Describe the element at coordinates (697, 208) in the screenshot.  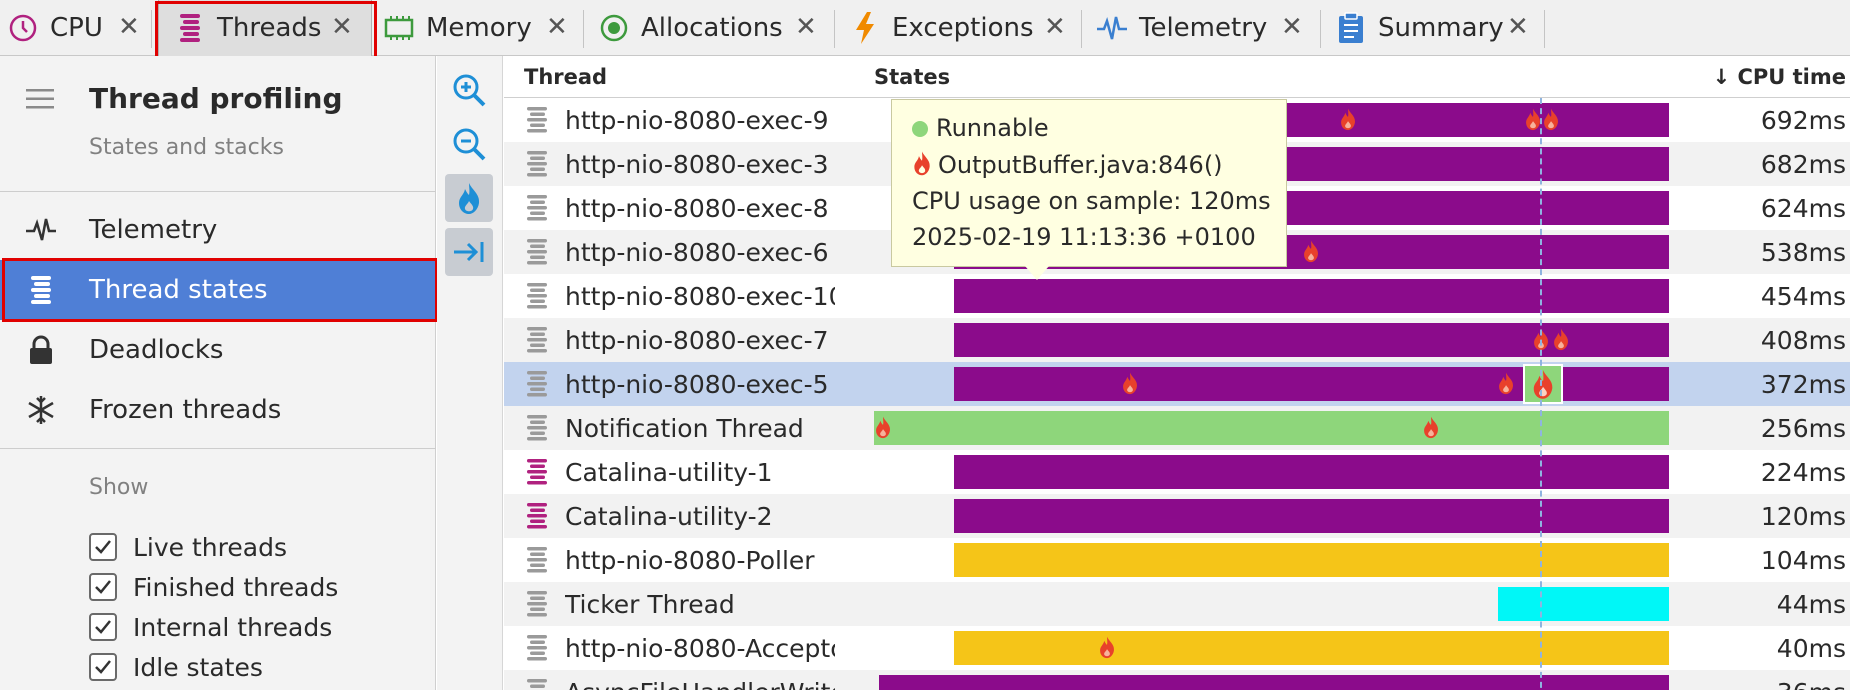
I see `thread-name: http-nio-8080-exec-8` at that location.